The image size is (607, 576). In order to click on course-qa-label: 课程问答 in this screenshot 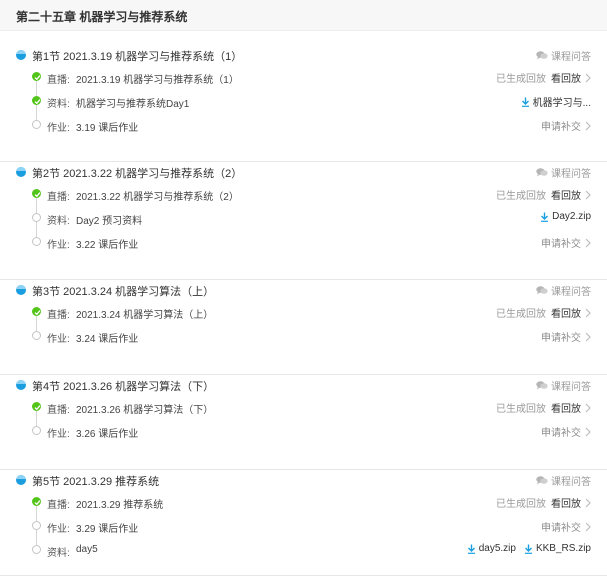, I will do `click(571, 174)`.